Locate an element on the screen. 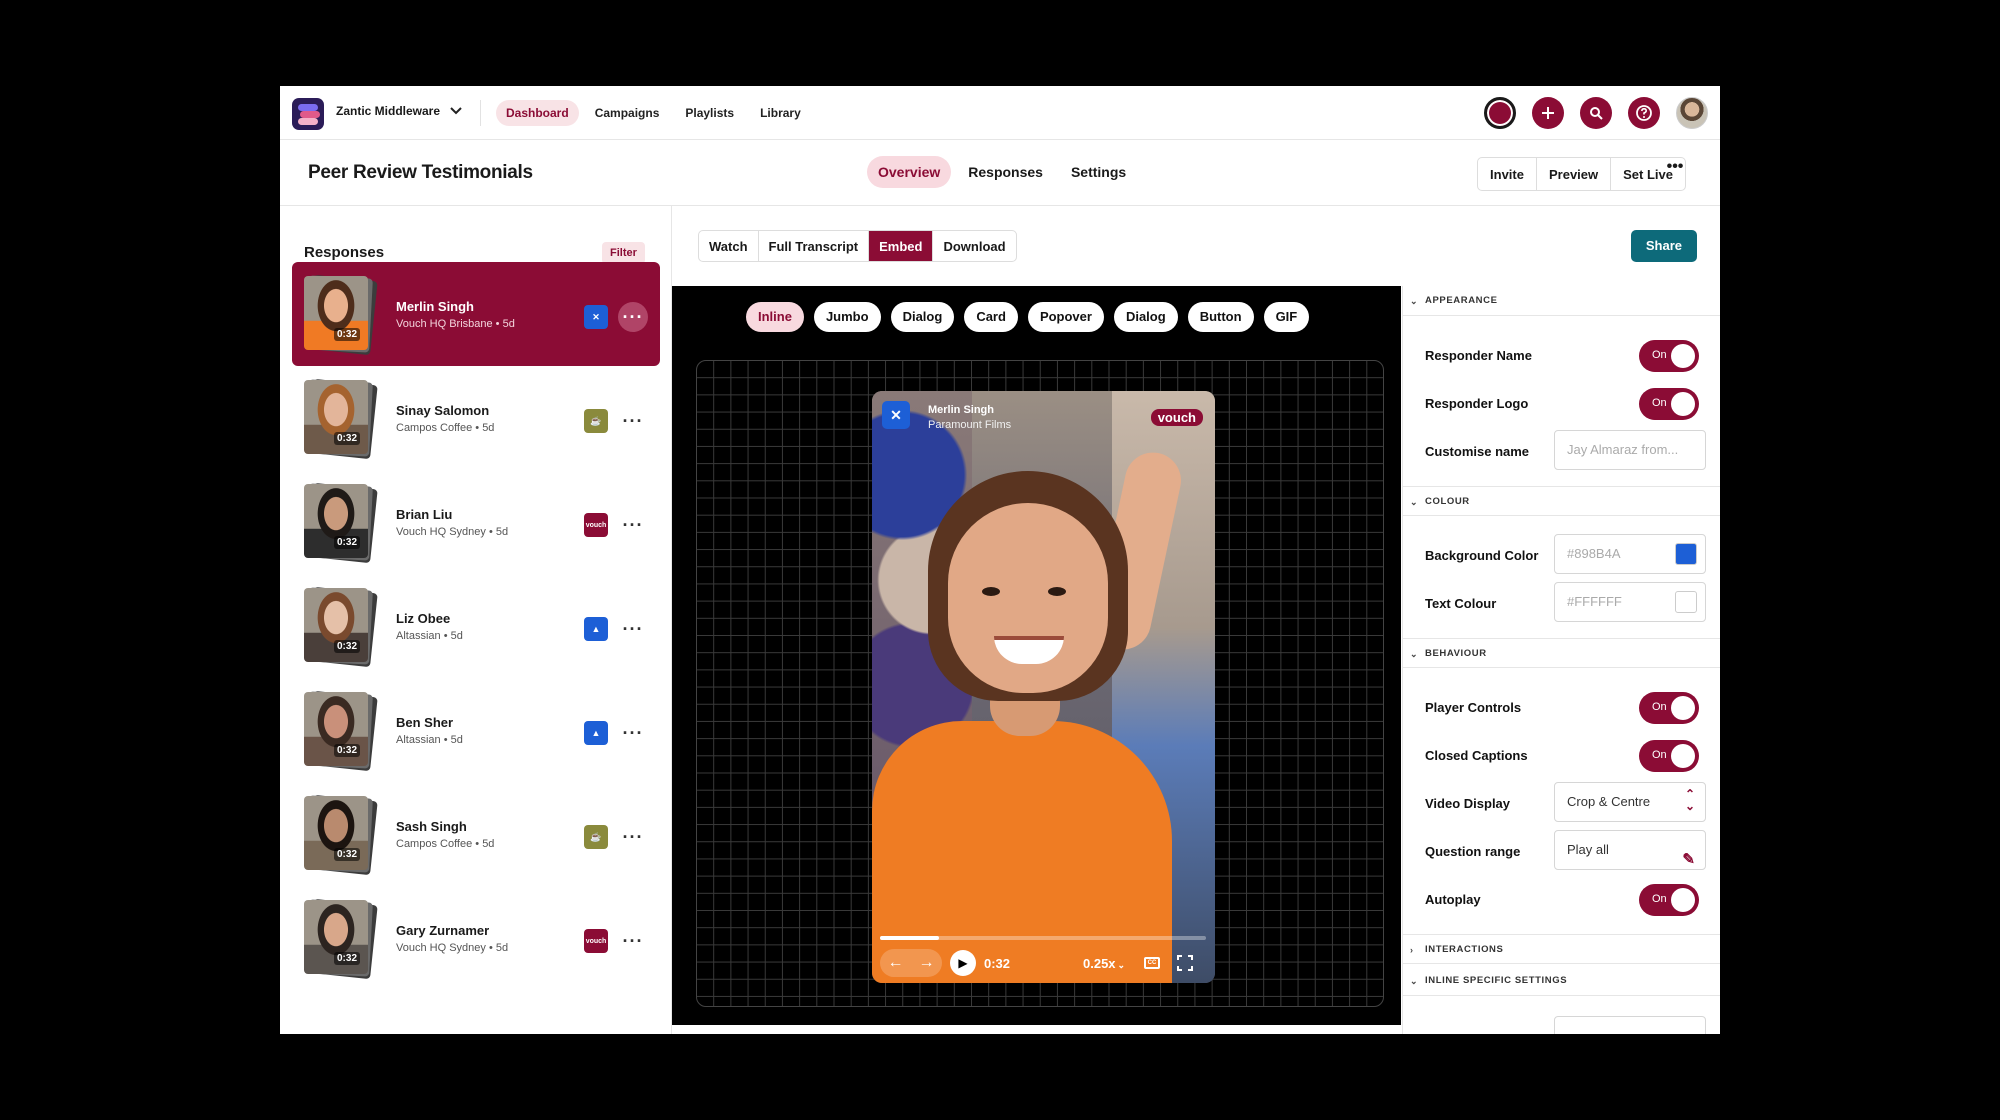 The width and height of the screenshot is (2000, 1120). responses-title: Responses is located at coordinates (344, 252).